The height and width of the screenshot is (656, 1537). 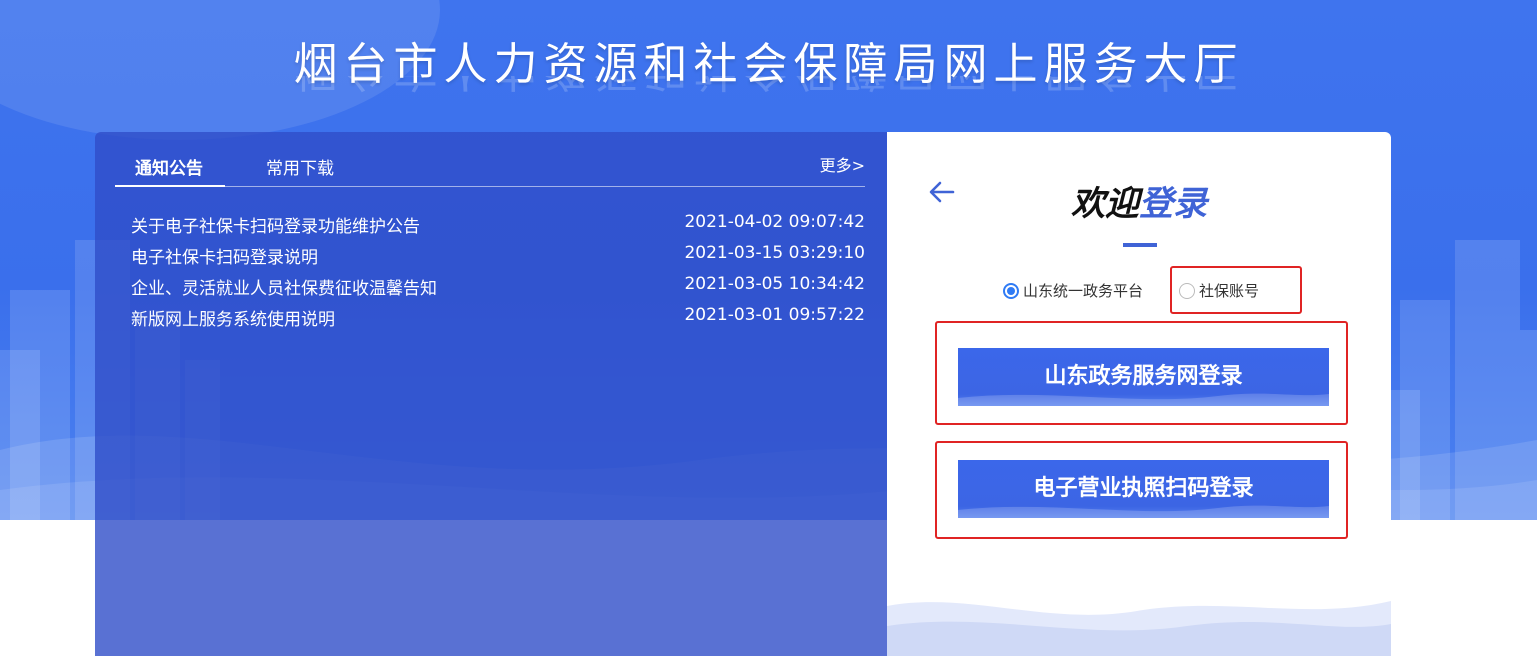 I want to click on tab-downloads: 常用下载, so click(x=300, y=166).